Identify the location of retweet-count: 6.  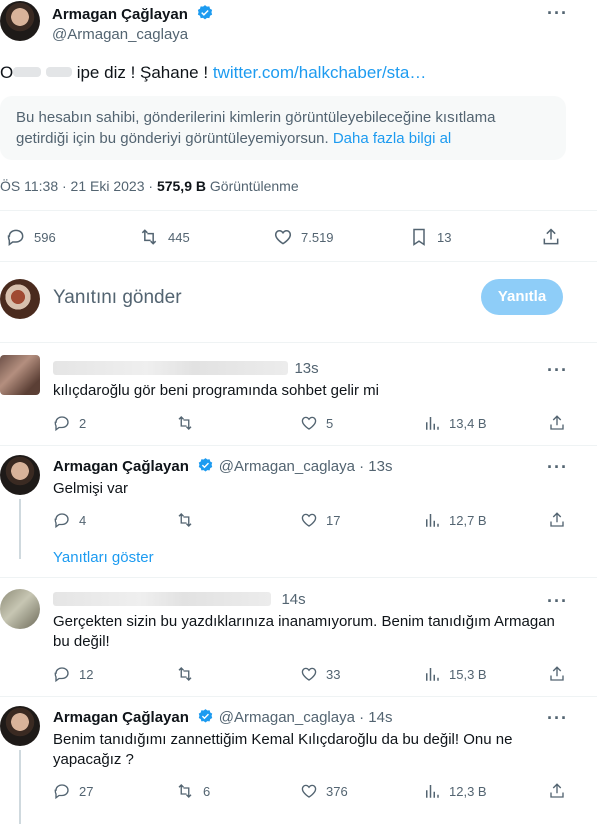
(207, 791).